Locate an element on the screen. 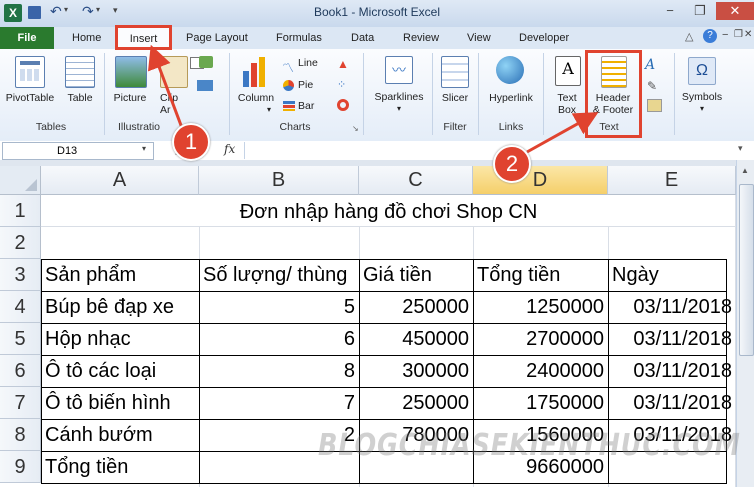 Image resolution: width=754 pixels, height=487 pixels. watermark: BLOGCHIASEKIENTHUC.COM is located at coordinates (529, 445).